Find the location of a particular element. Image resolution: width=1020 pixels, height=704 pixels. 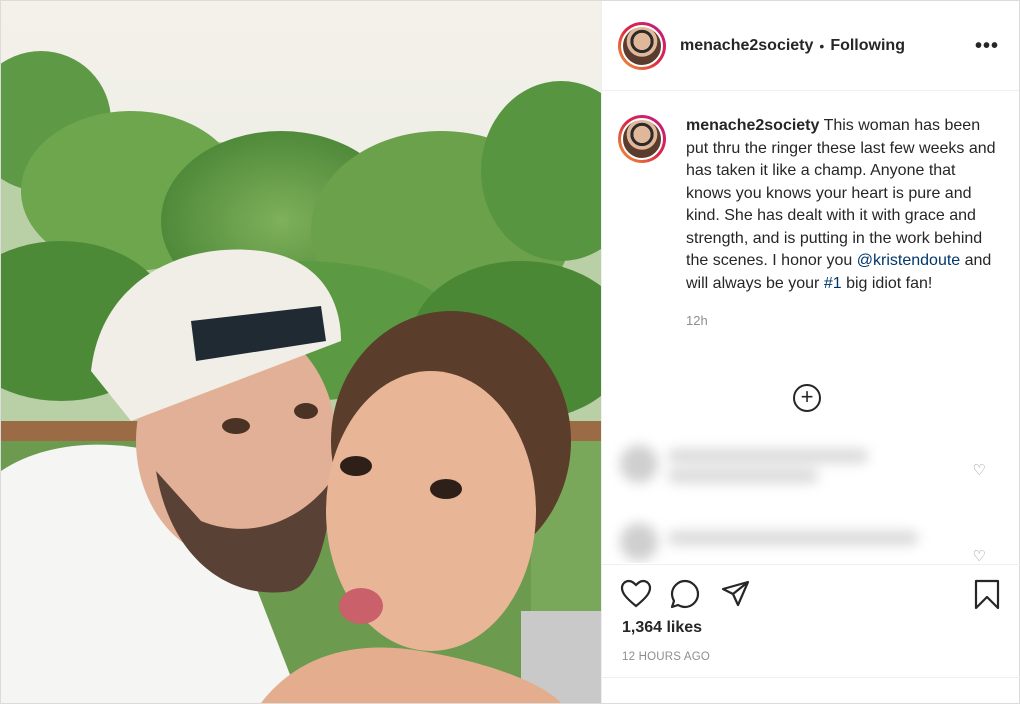

following-button: Following is located at coordinates (867, 46).